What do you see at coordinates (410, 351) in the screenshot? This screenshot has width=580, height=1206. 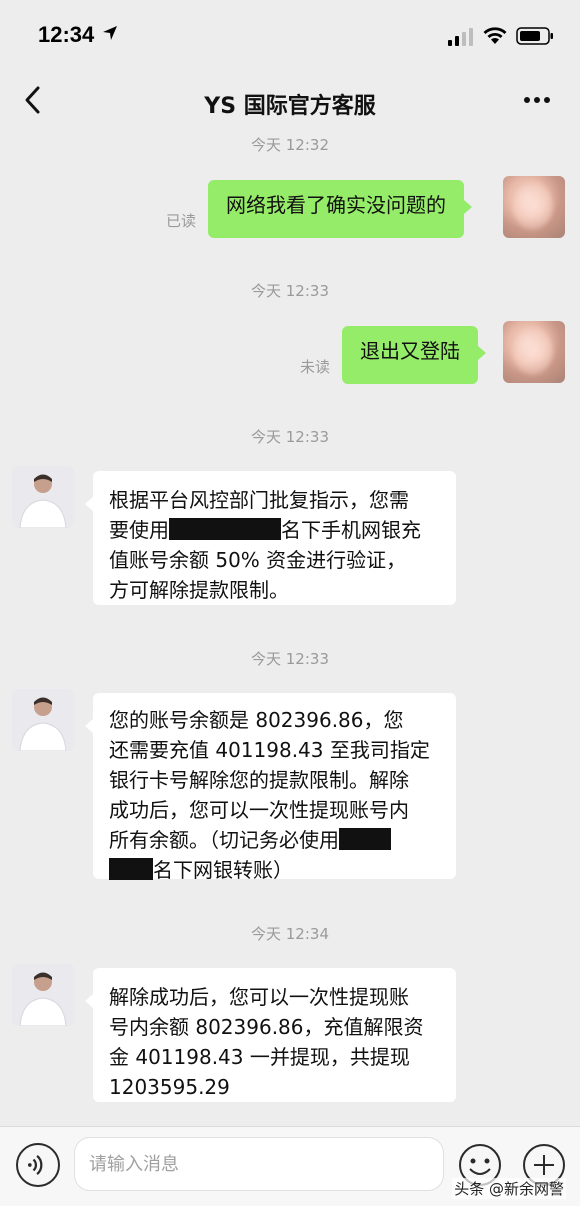 I see `message-text: 退出又登陆` at bounding box center [410, 351].